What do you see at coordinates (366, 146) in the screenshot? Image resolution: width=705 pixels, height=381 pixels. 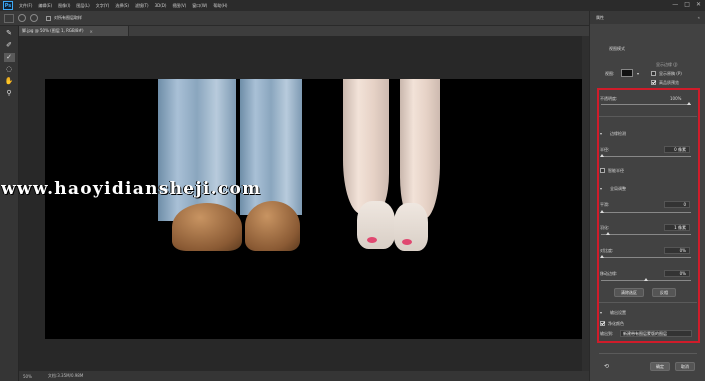 I see `leg-left` at bounding box center [366, 146].